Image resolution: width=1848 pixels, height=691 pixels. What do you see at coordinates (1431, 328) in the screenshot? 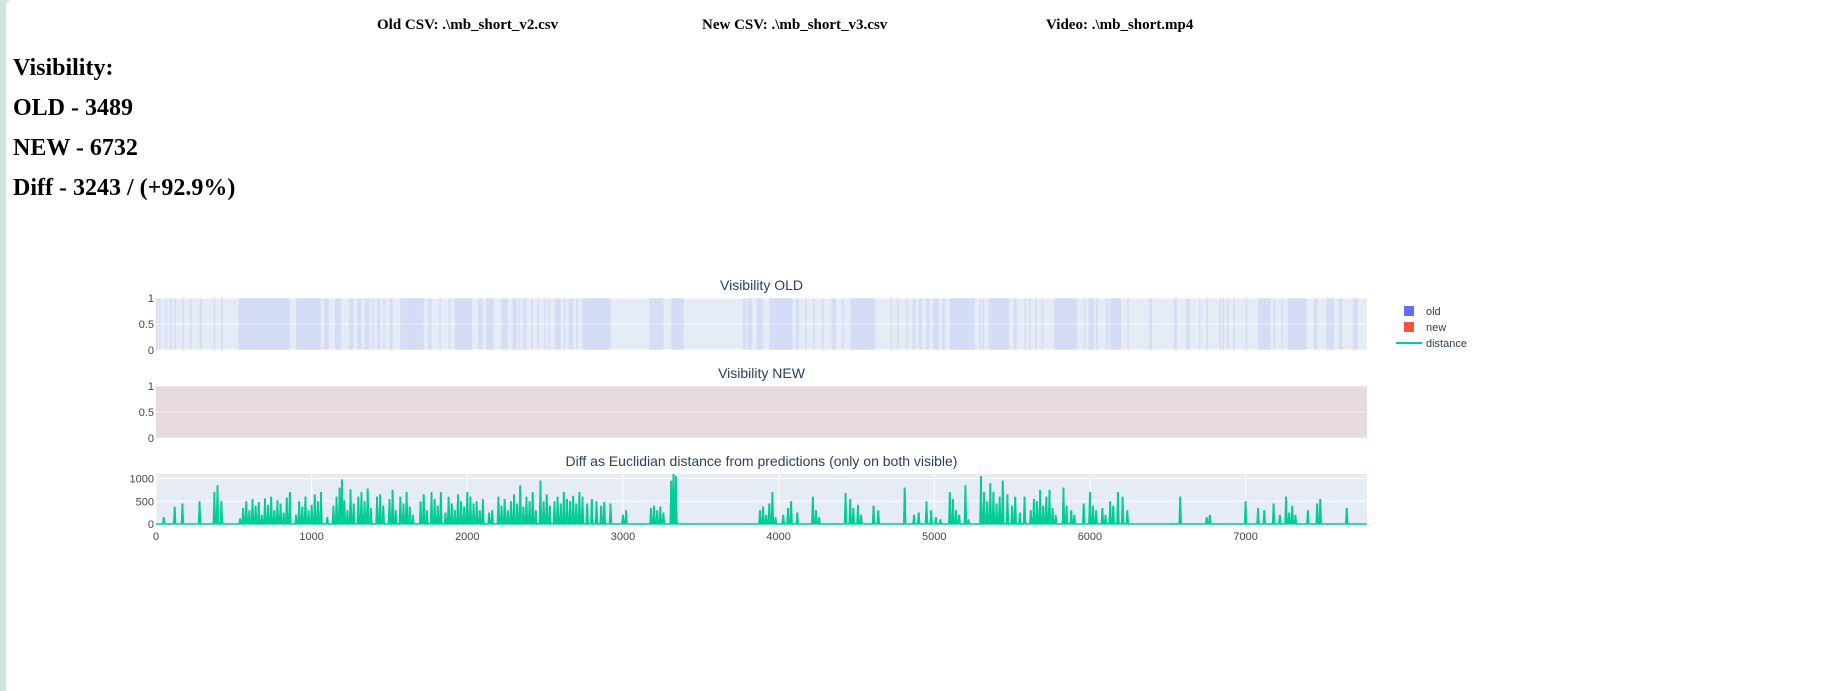
I see `legend: old new distance` at bounding box center [1431, 328].